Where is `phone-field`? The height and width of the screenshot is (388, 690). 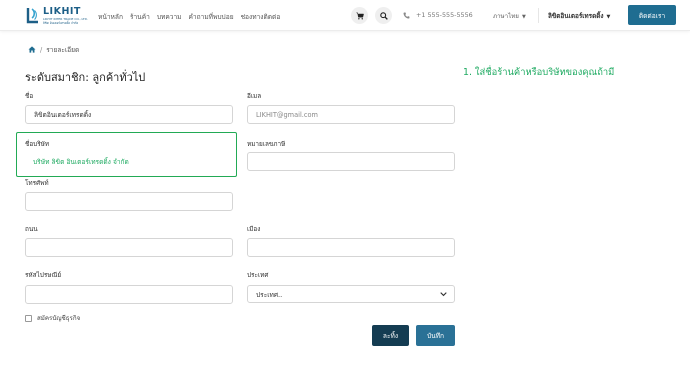 phone-field is located at coordinates (129, 201).